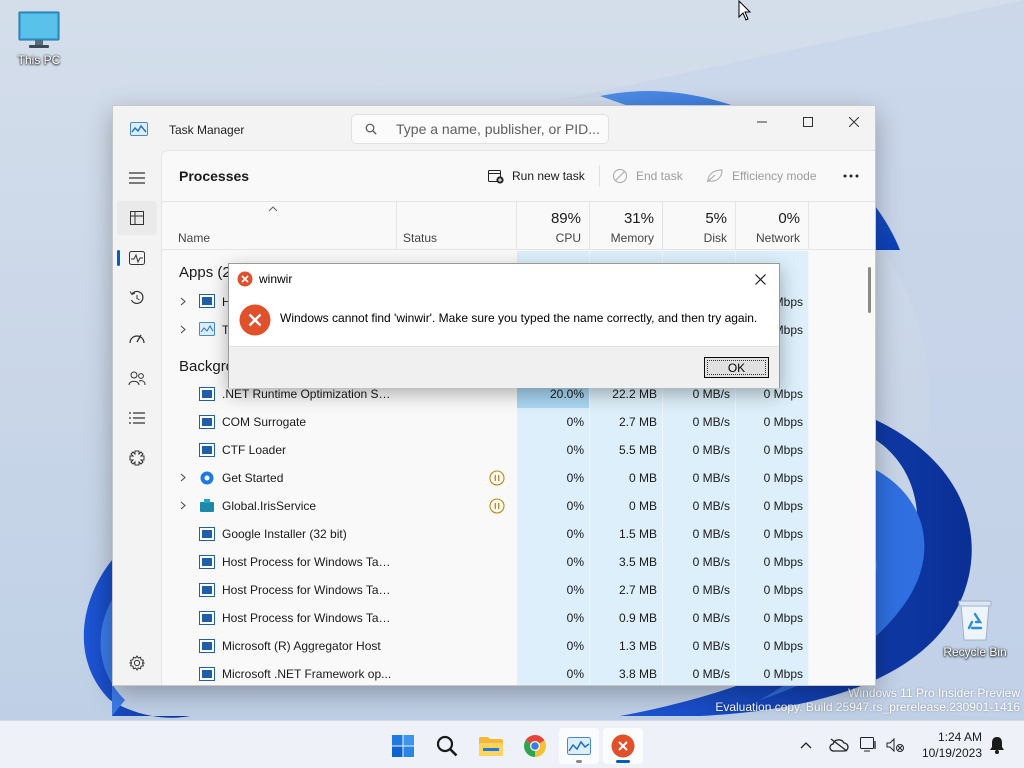 The image size is (1024, 768). Describe the element at coordinates (851, 176) in the screenshot. I see `more-options-button` at that location.